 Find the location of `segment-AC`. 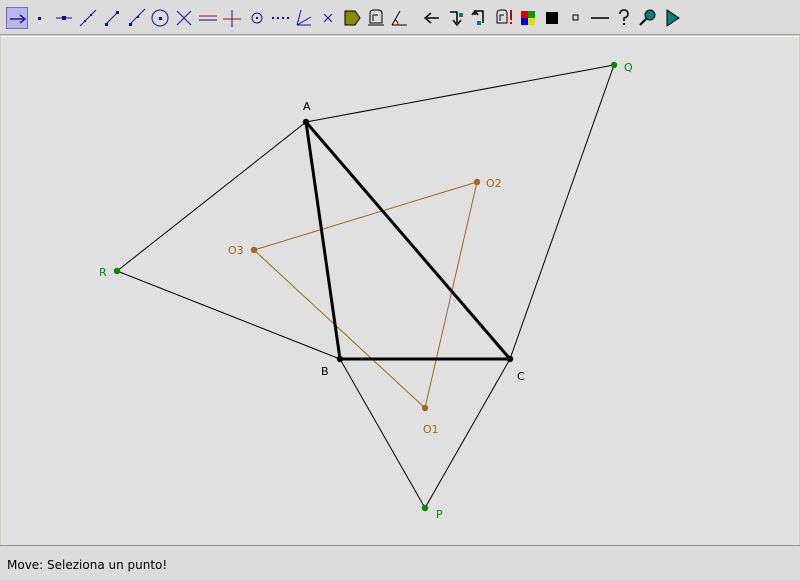

segment-AC is located at coordinates (408, 240).